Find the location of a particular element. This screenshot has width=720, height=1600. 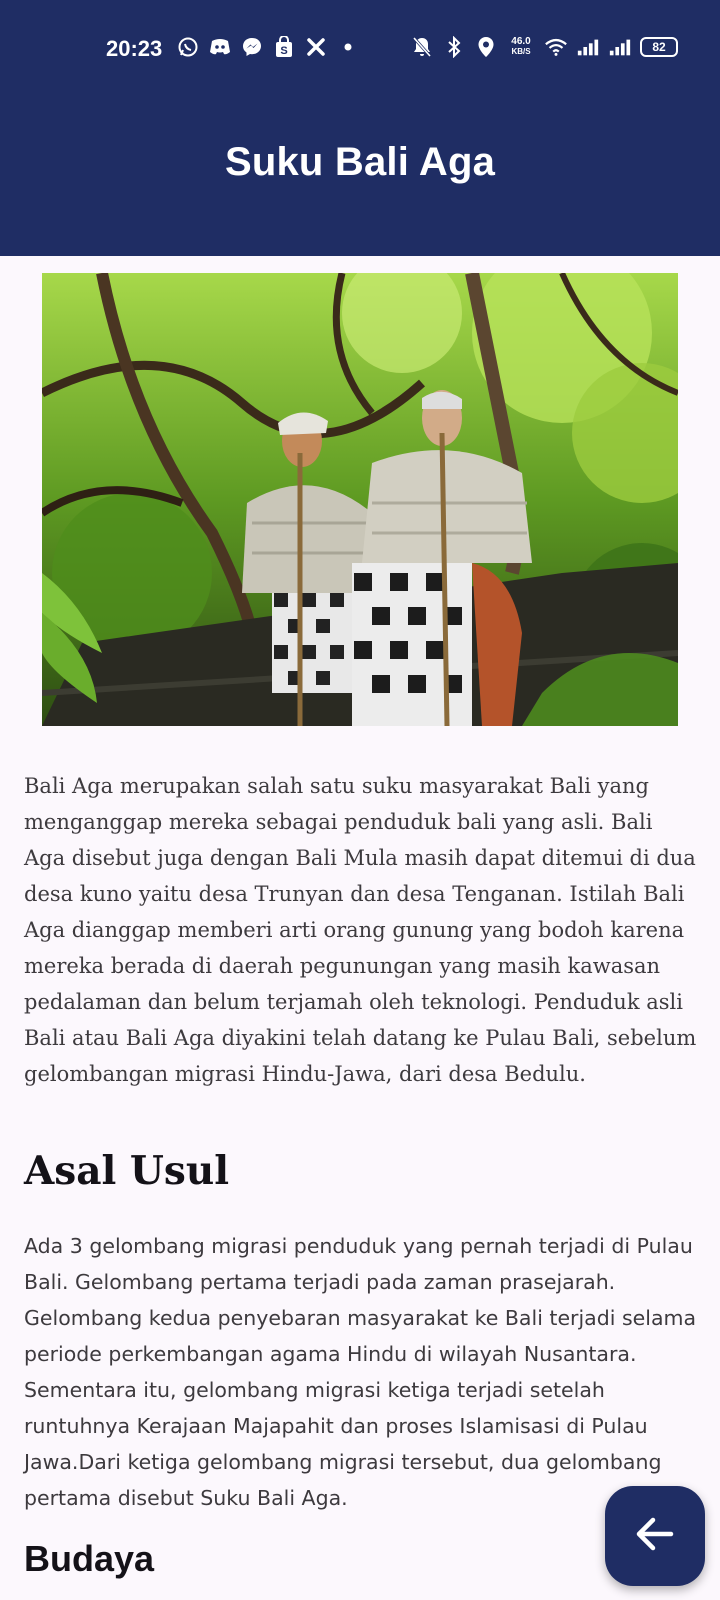

battery-indicator: 82 is located at coordinates (659, 47).